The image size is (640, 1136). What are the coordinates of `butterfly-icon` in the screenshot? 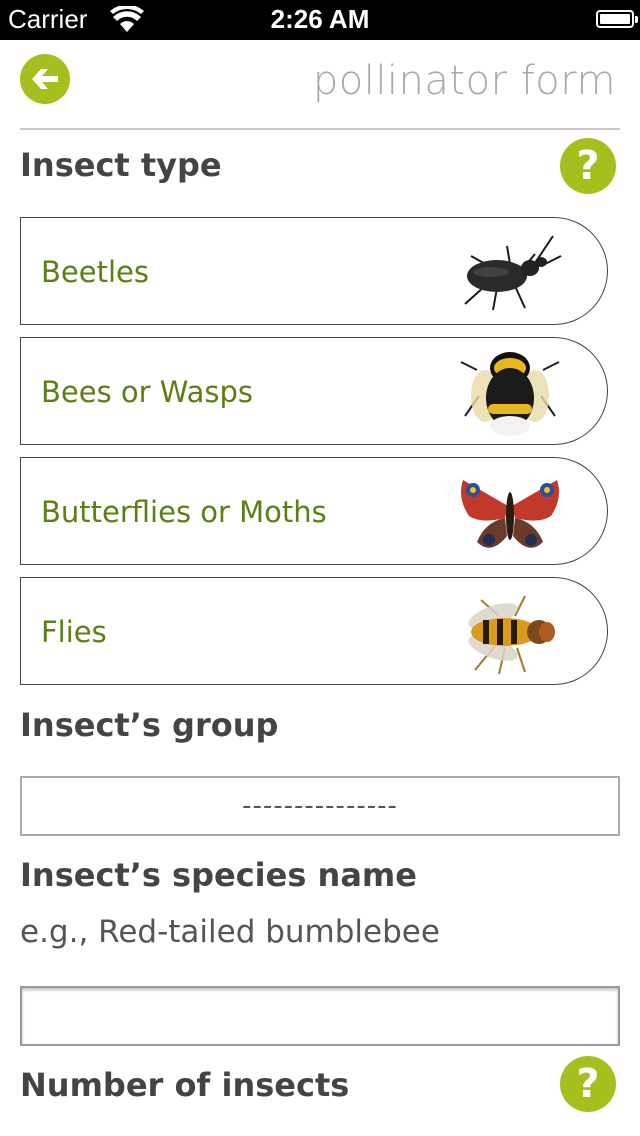 It's located at (510, 514).